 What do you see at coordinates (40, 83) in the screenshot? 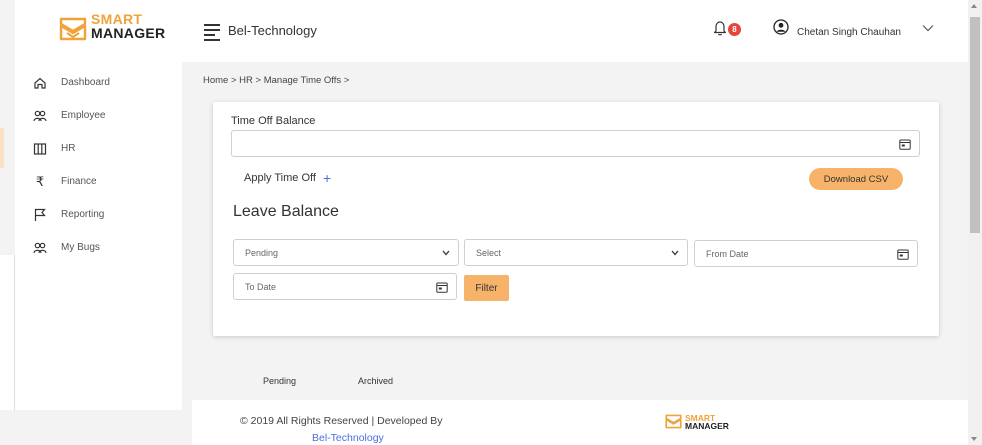
I see `home-icon` at bounding box center [40, 83].